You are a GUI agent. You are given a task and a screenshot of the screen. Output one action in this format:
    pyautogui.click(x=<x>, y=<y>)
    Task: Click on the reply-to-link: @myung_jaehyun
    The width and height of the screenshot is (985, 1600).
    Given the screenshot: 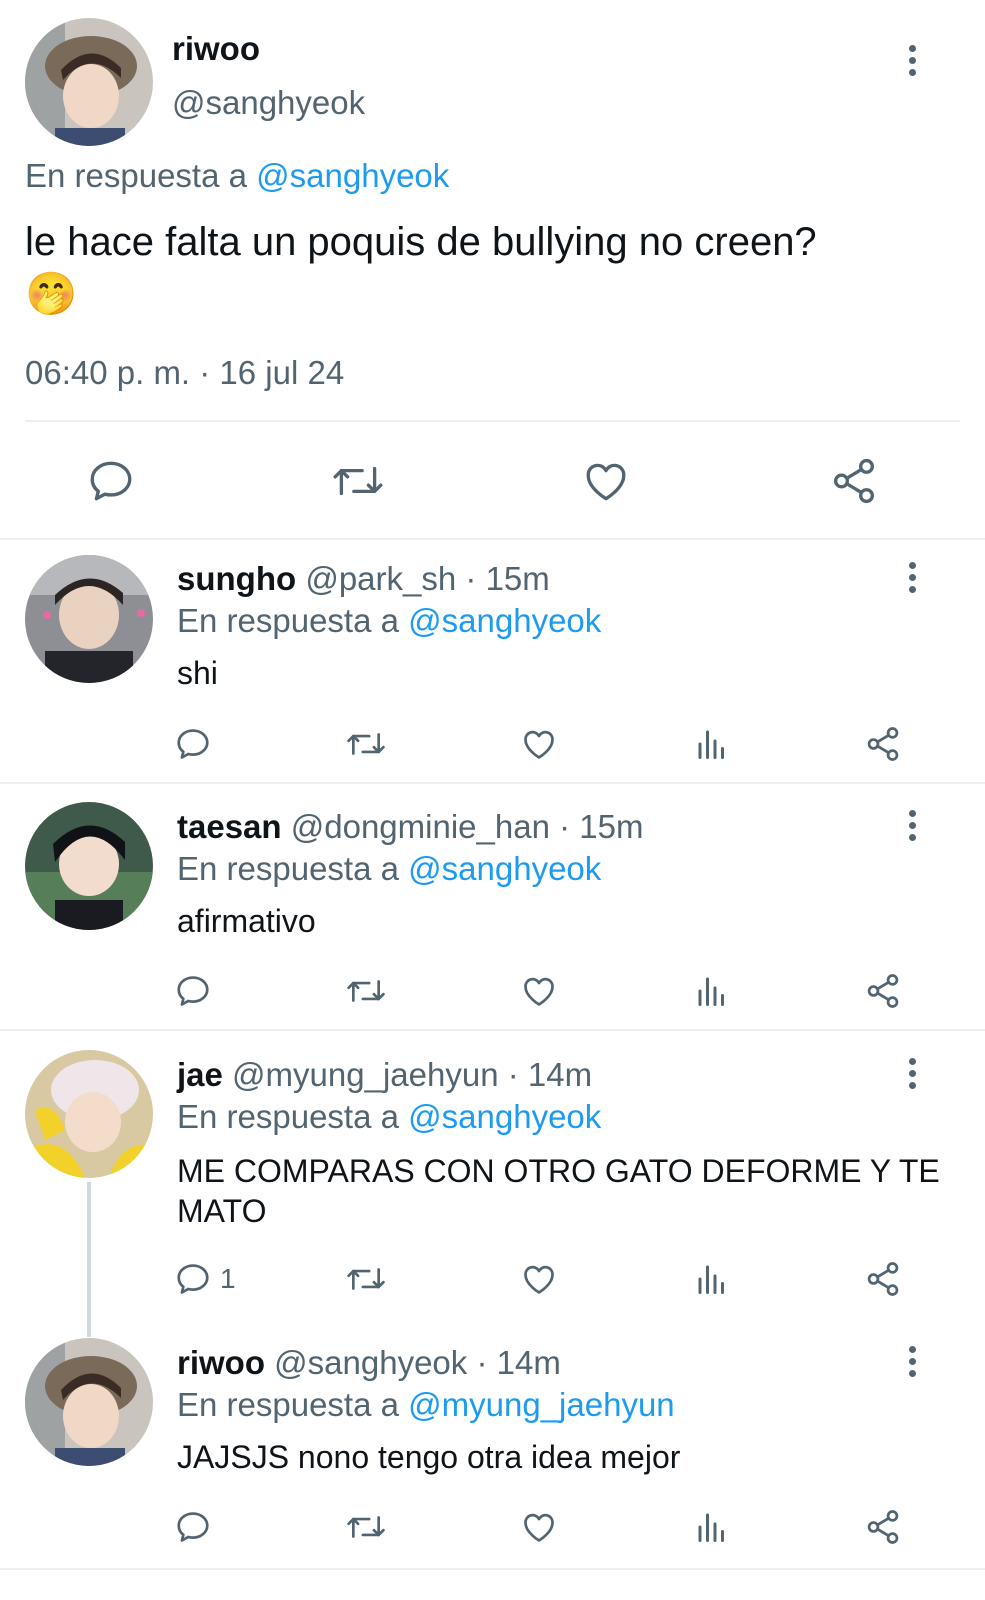 What is the action you would take?
    pyautogui.click(x=541, y=1404)
    